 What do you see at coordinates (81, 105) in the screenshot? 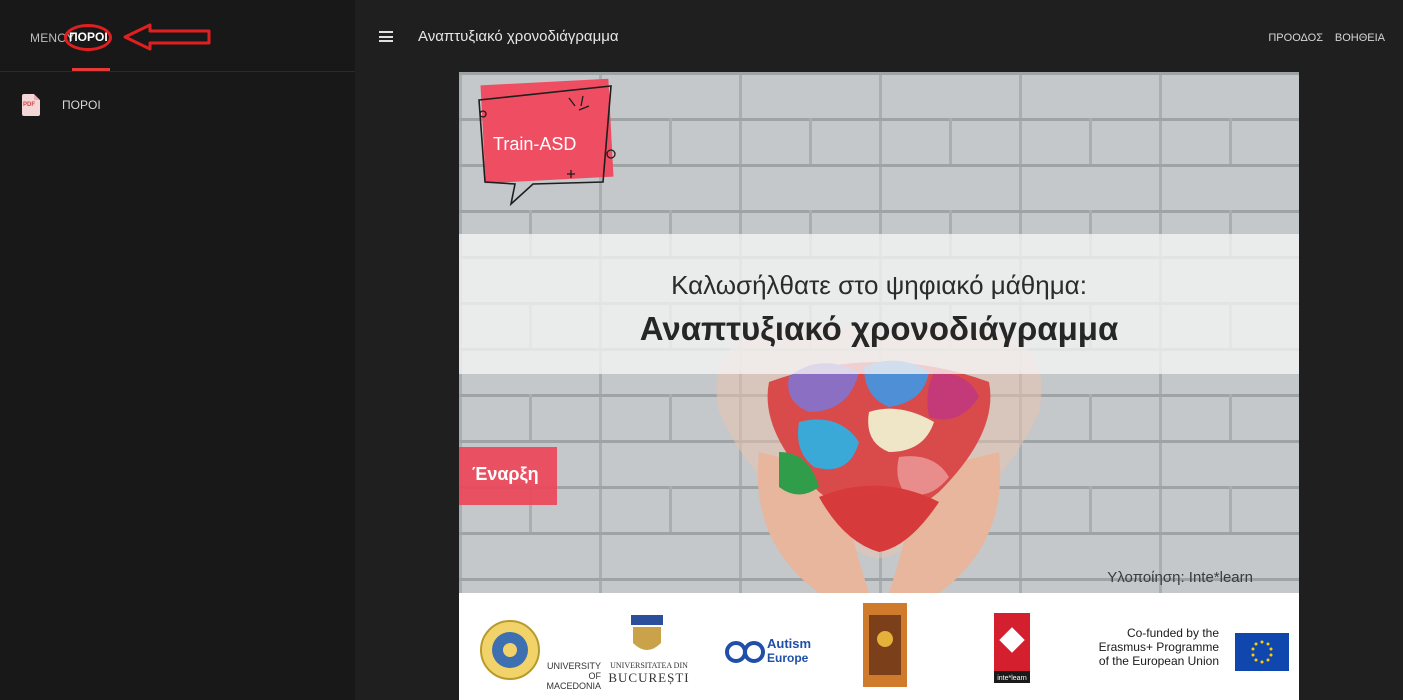
I see `sidebar-item-label: ΠΟΡΟΙ` at bounding box center [81, 105].